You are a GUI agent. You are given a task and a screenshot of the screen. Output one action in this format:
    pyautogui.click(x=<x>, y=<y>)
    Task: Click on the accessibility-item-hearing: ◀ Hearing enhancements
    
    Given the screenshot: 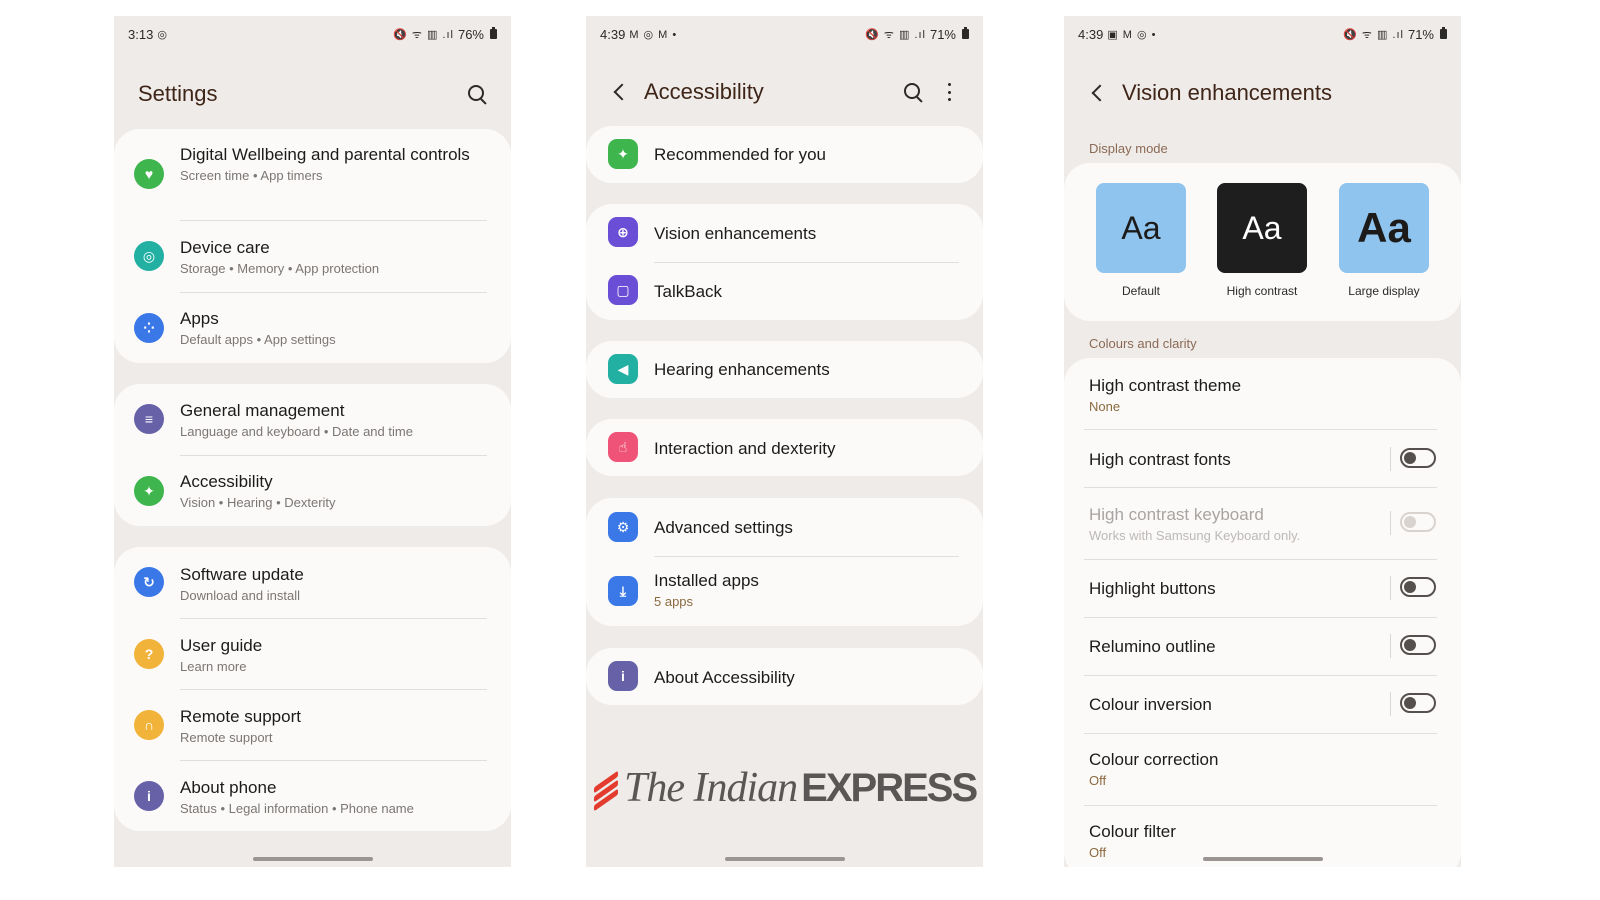 What is the action you would take?
    pyautogui.click(x=784, y=369)
    